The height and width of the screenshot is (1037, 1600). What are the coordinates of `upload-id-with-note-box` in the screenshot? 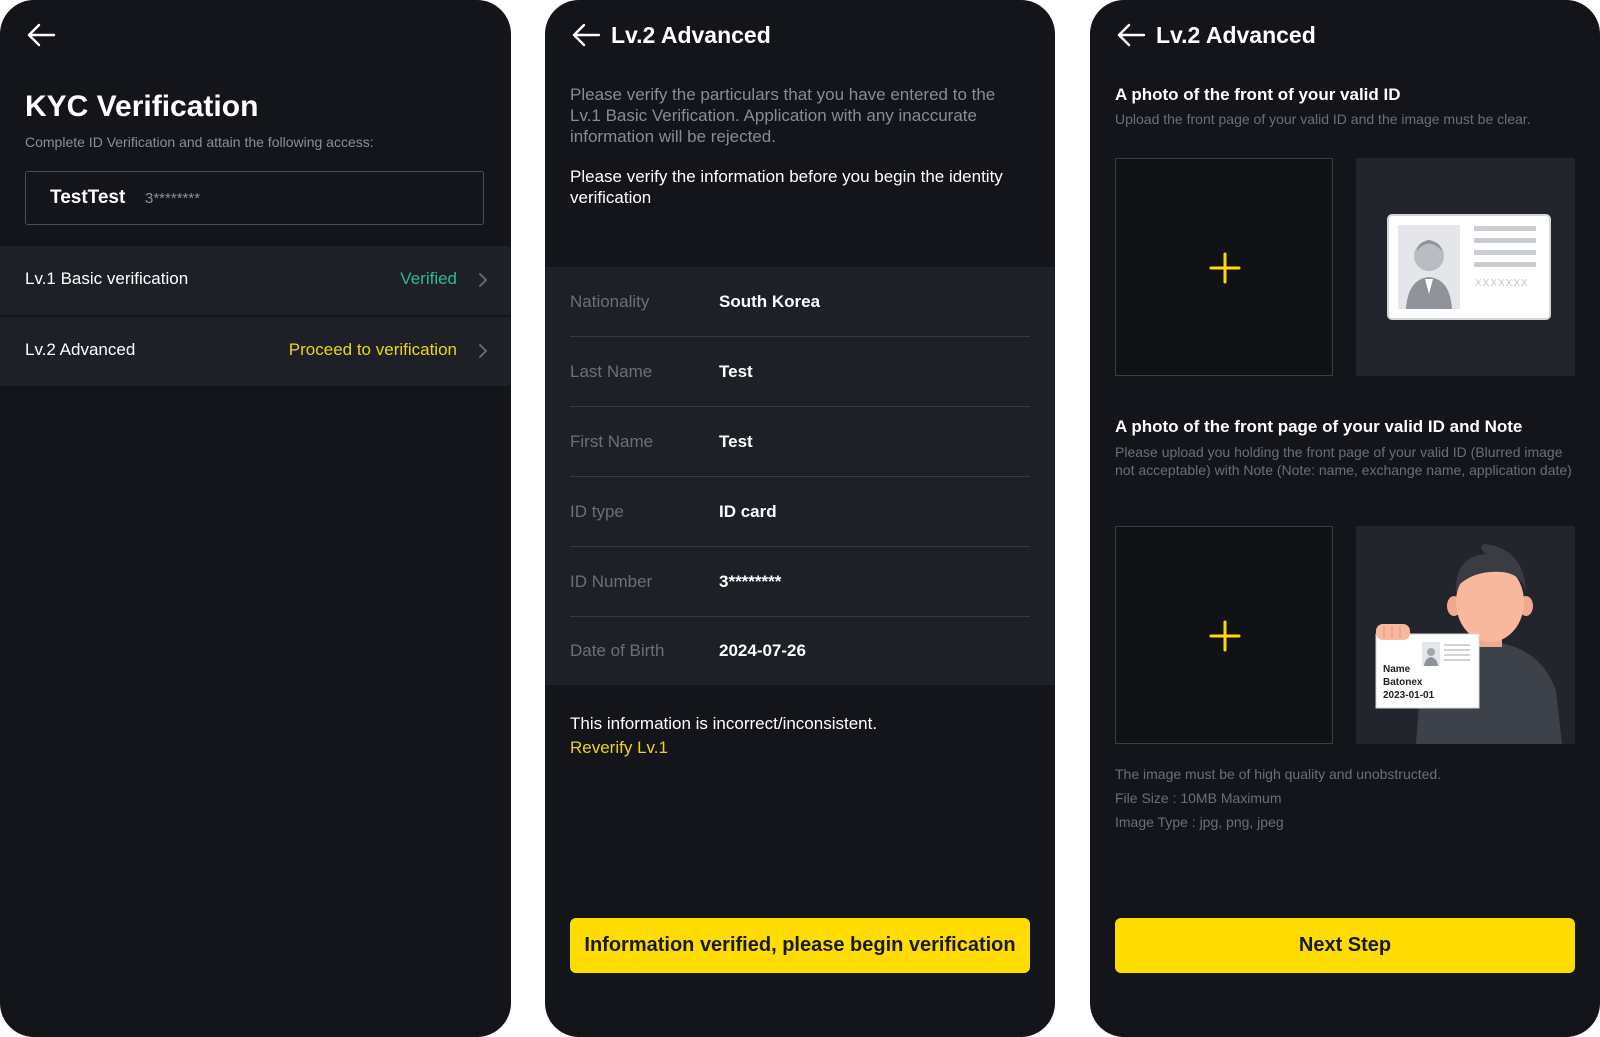 It's located at (1224, 635).